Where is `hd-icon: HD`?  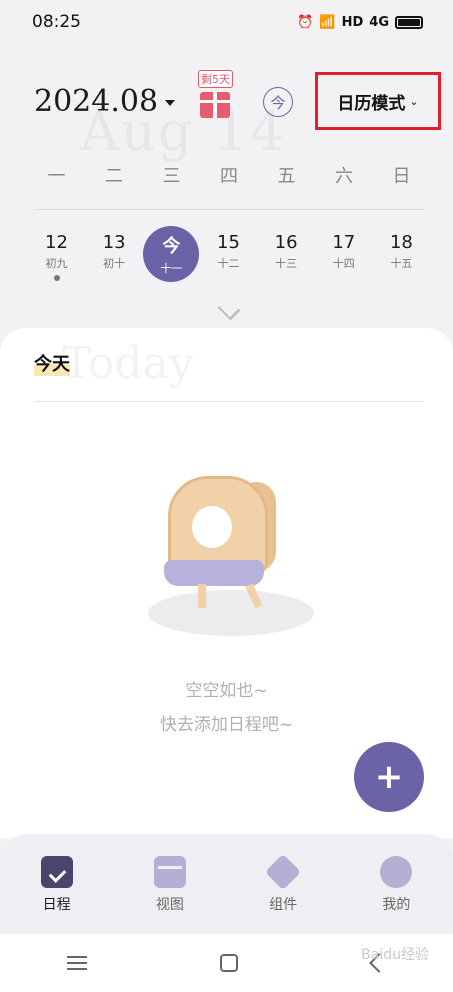
hd-icon: HD is located at coordinates (352, 22).